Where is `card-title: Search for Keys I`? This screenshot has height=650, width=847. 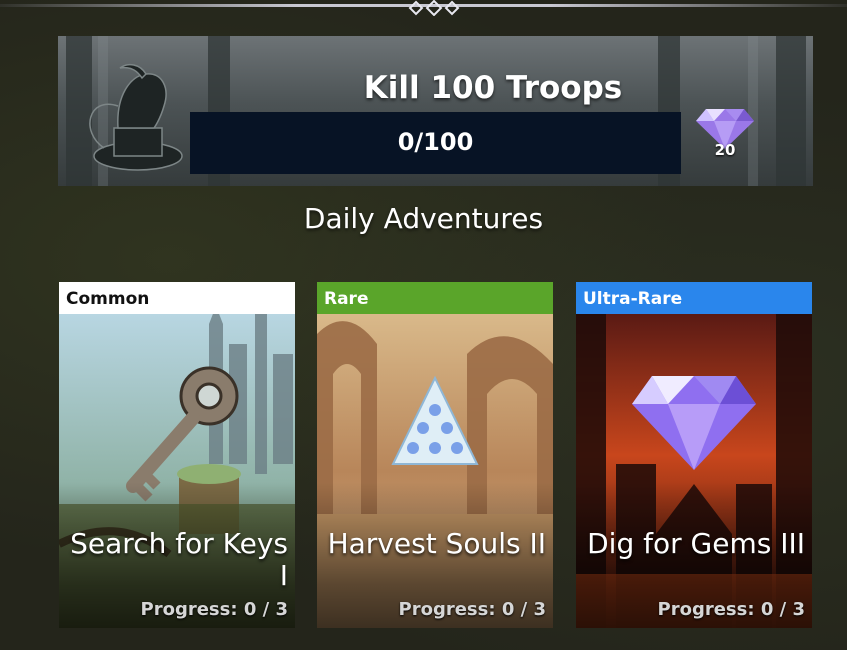 card-title: Search for Keys I is located at coordinates (179, 559).